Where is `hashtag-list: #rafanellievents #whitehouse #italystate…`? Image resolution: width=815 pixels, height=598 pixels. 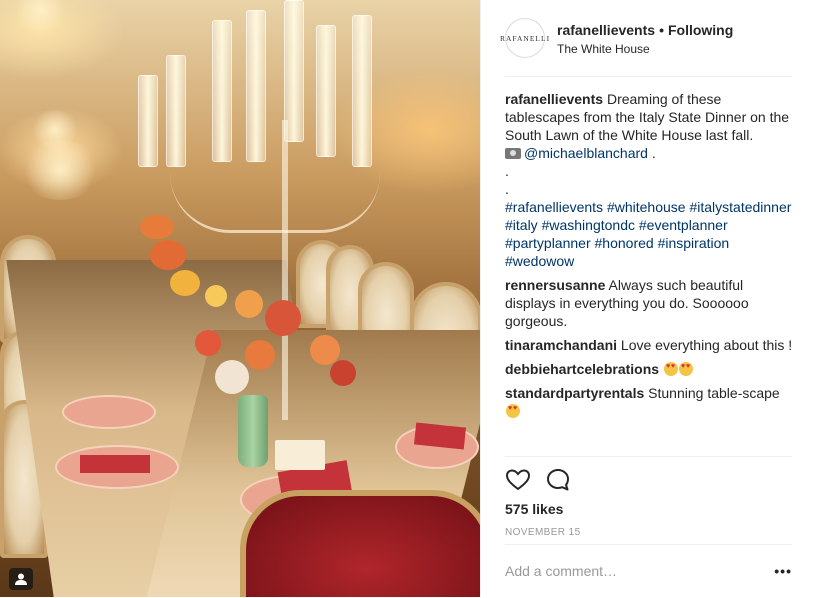 hashtag-list: #rafanellievents #whitehouse #italystate… is located at coordinates (648, 234).